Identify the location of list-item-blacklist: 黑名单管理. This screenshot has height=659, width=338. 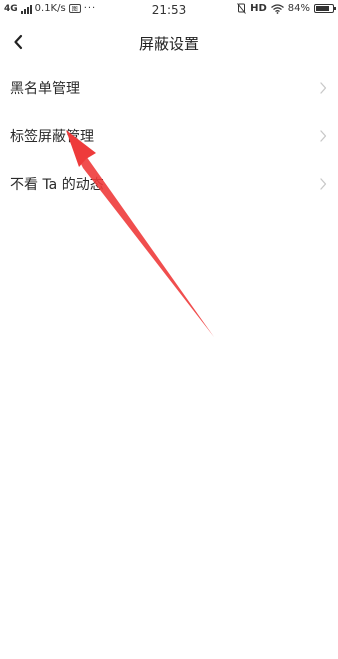
(169, 88).